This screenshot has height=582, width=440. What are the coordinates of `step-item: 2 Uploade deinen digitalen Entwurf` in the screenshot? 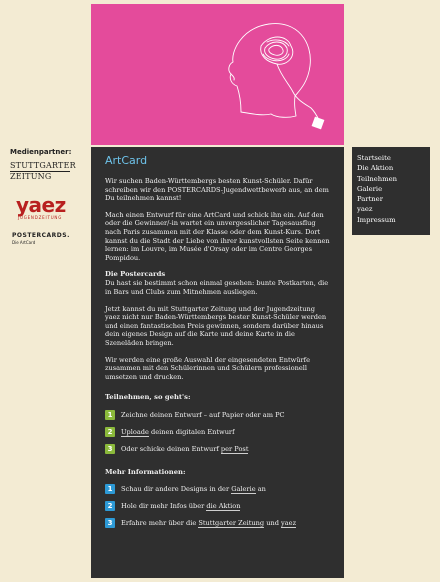 It's located at (217, 432).